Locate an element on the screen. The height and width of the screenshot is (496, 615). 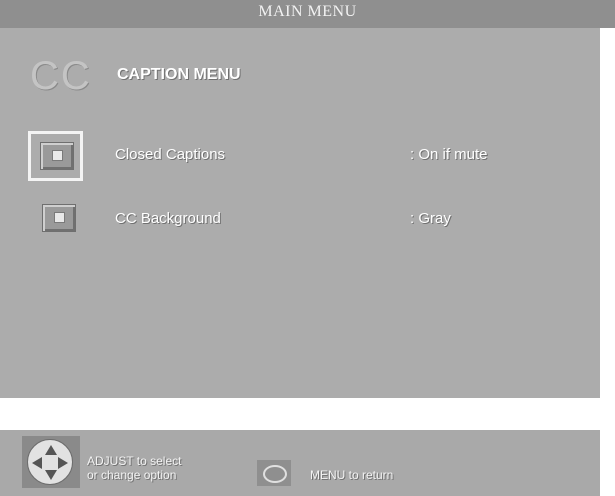
menu-button-icon is located at coordinates (274, 473).